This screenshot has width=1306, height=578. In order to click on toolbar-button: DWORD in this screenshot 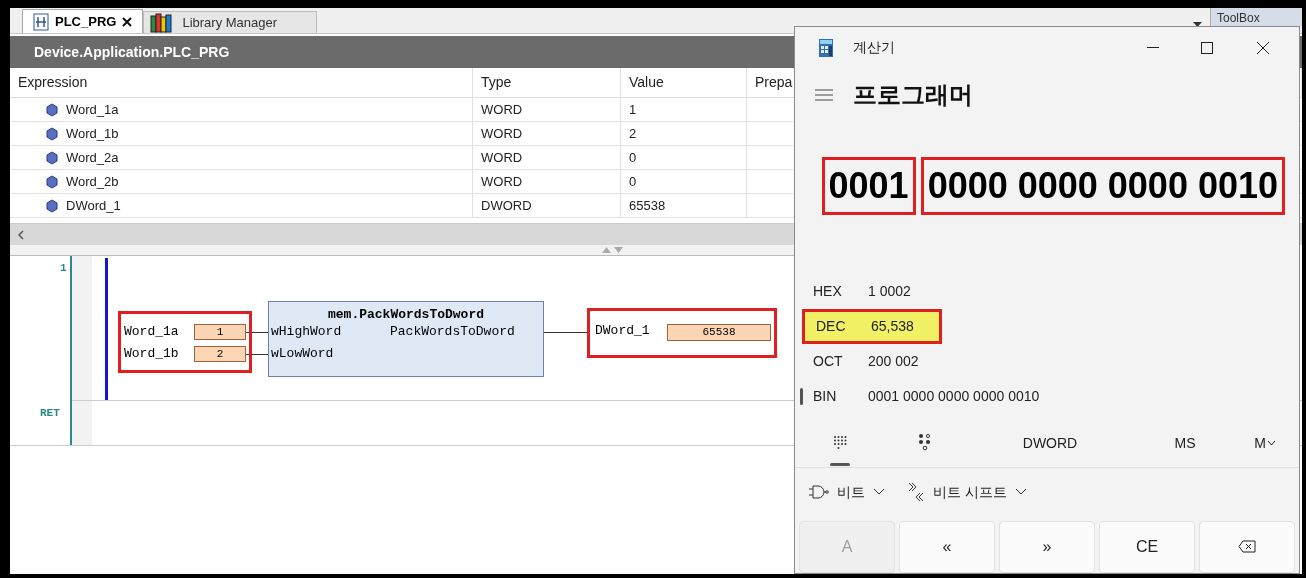, I will do `click(1050, 443)`.